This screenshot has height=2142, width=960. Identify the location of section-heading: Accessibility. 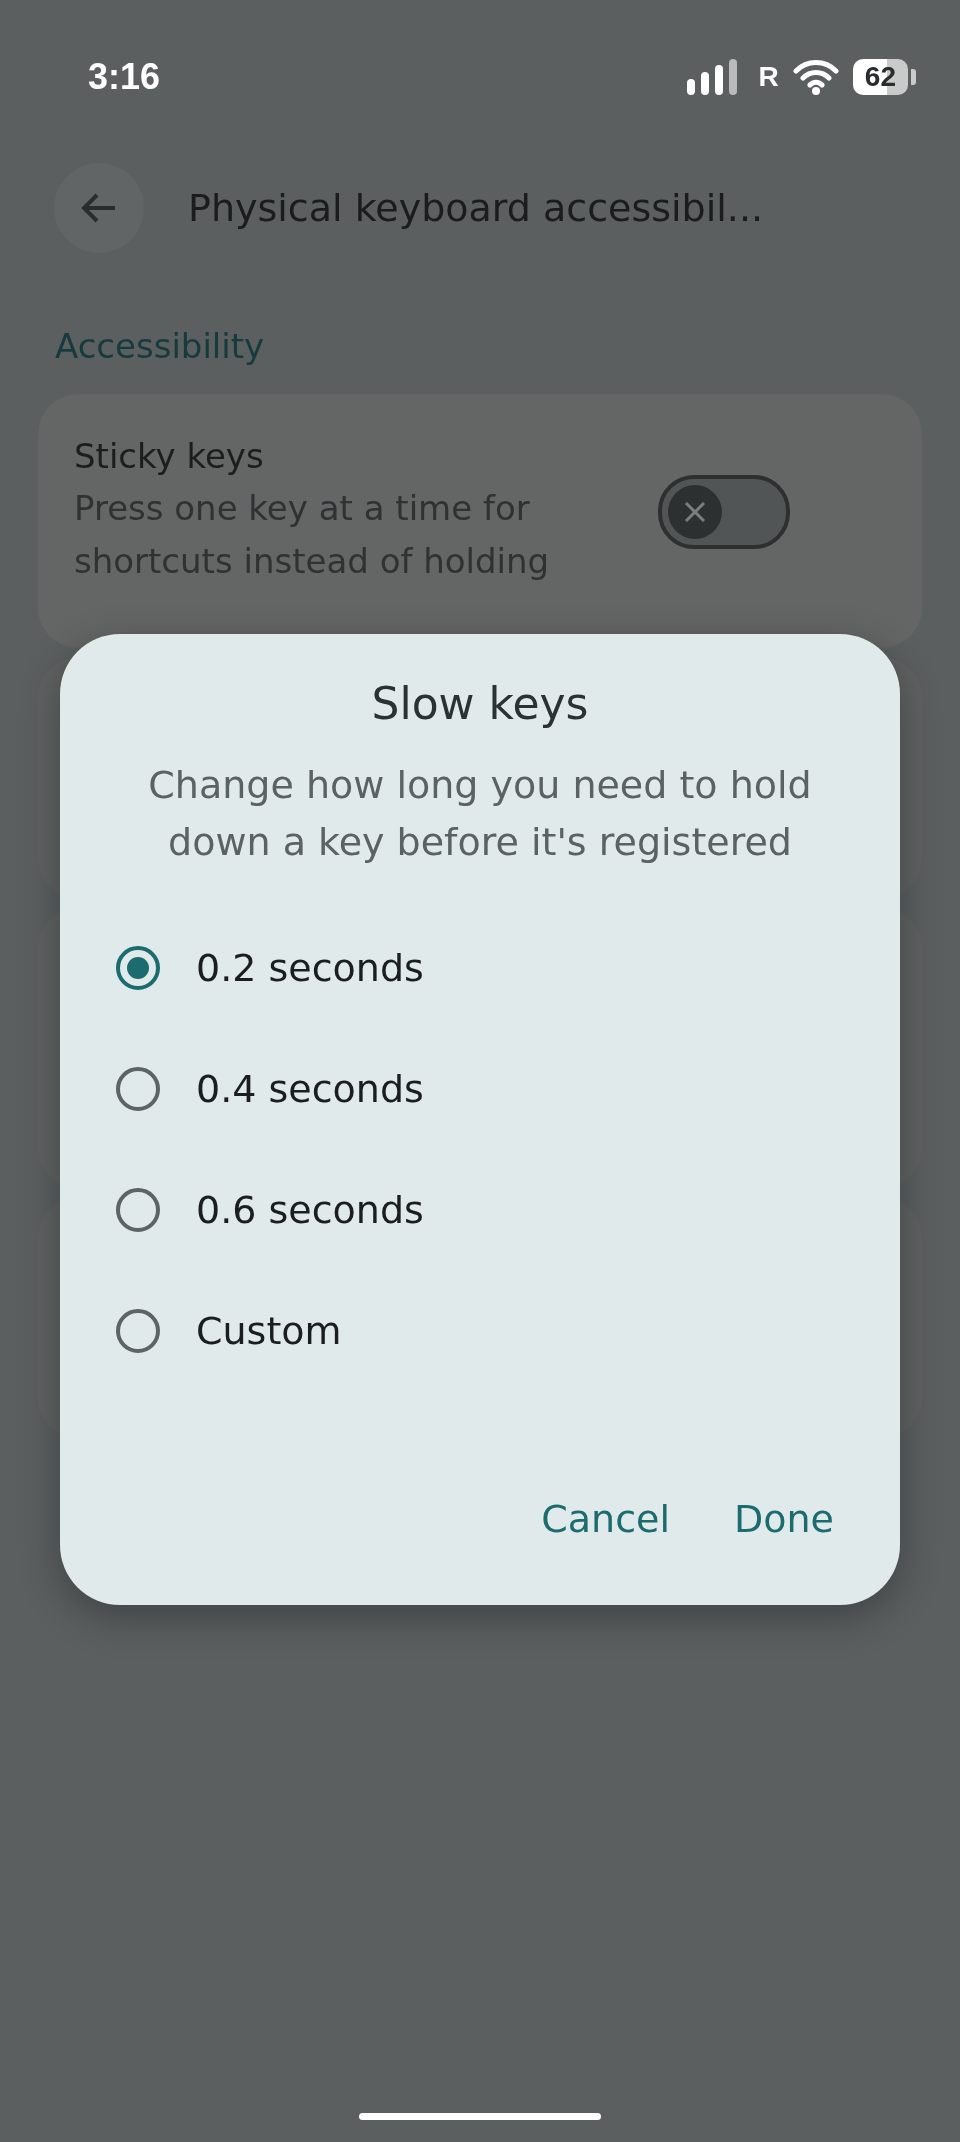
(160, 345).